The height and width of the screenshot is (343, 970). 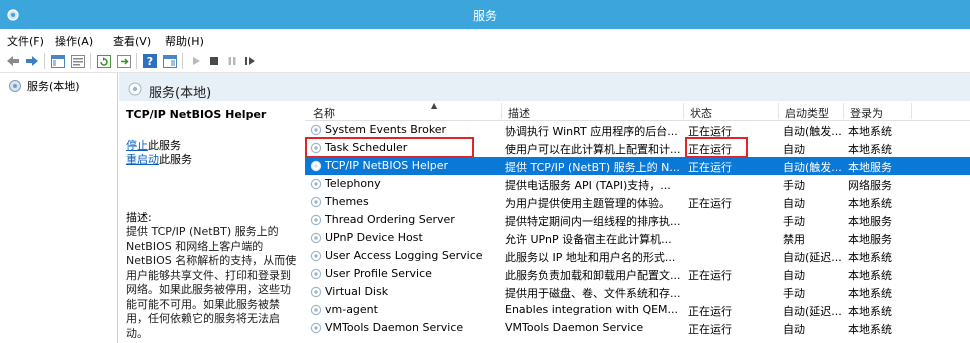 I want to click on service-name: Task Scheduler, so click(x=366, y=147).